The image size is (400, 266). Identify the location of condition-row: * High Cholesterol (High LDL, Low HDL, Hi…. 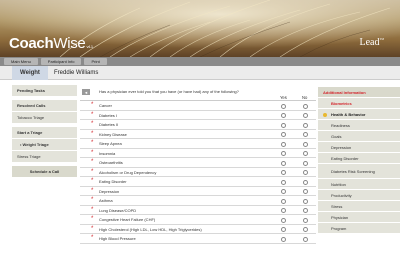
(198, 229).